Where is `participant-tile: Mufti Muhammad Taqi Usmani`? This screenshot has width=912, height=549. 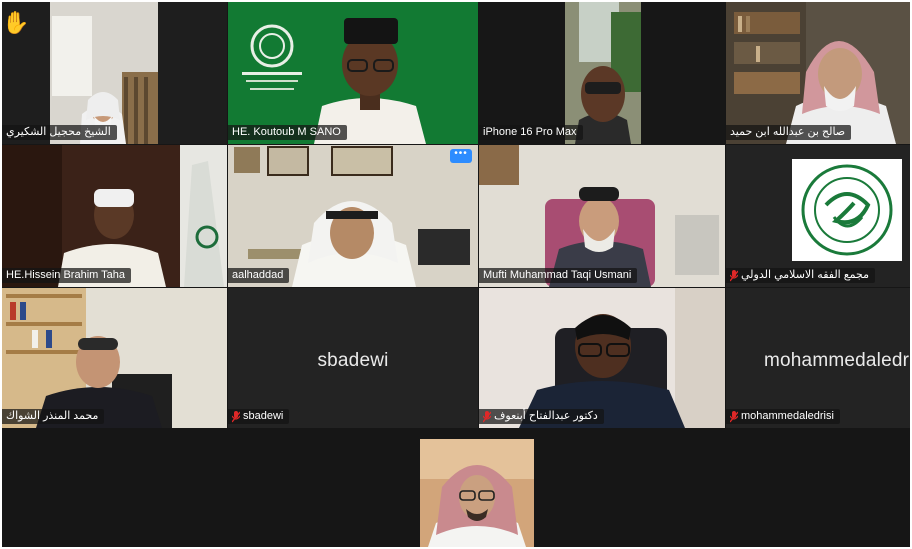 participant-tile: Mufti Muhammad Taqi Usmani is located at coordinates (602, 216).